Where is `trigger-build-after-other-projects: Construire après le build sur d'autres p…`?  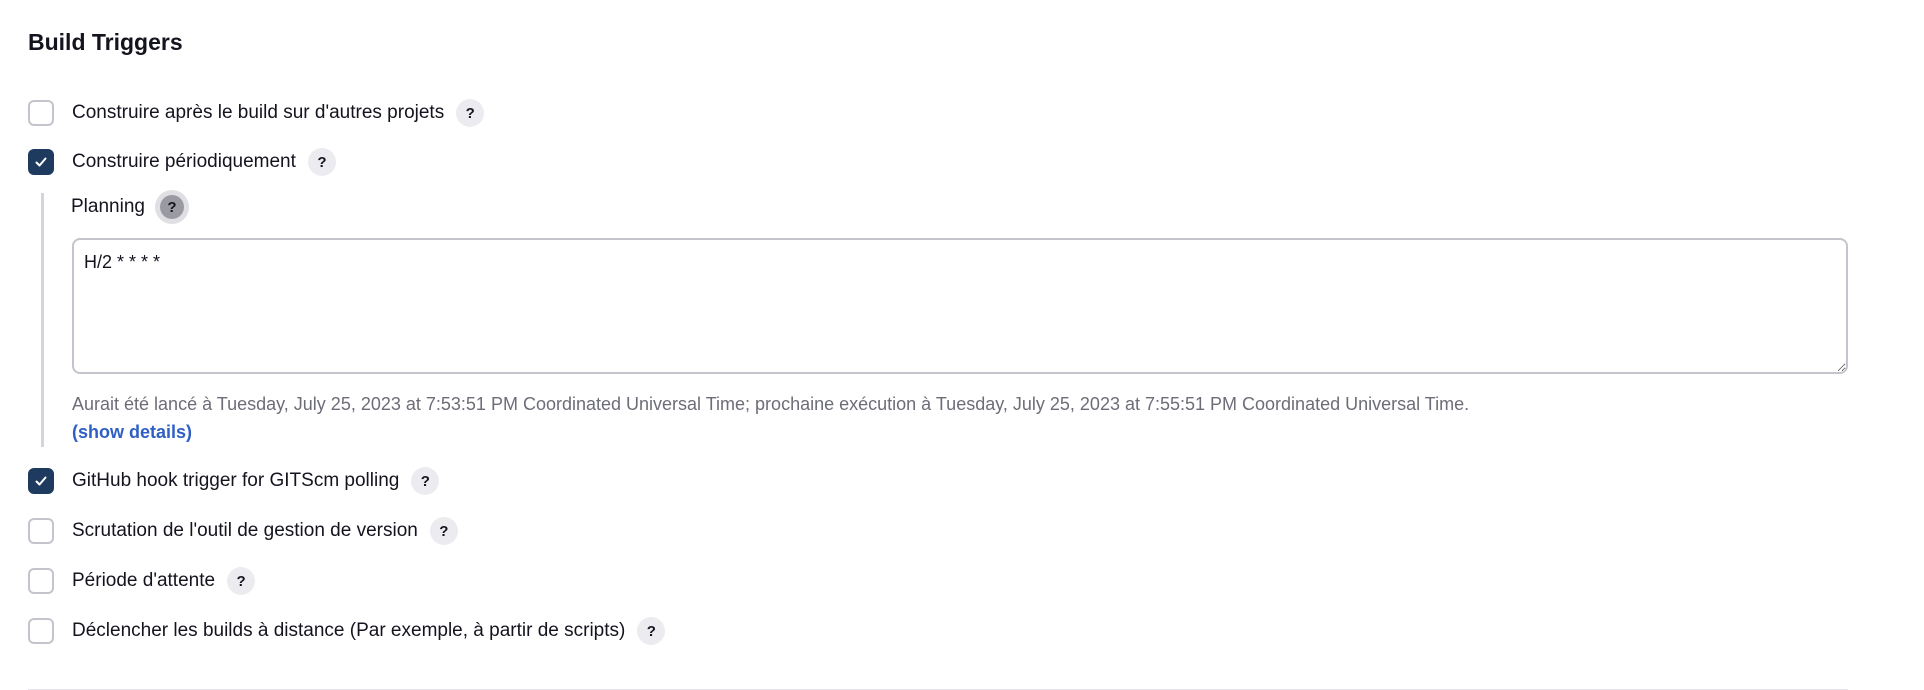
trigger-build-after-other-projects: Construire après le build sur d'autres p… is located at coordinates (256, 113).